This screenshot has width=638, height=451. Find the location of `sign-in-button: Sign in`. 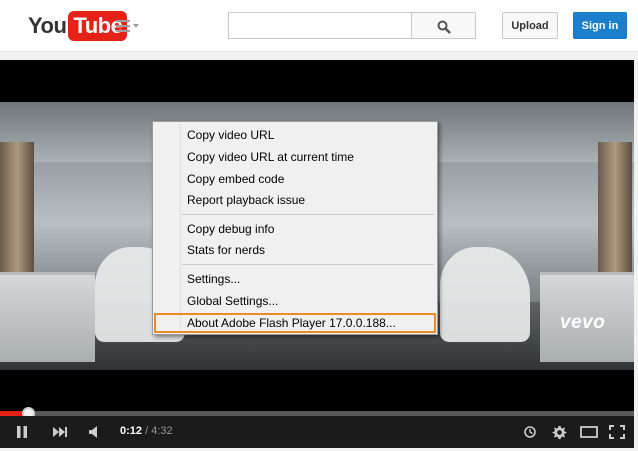

sign-in-button: Sign in is located at coordinates (600, 25).